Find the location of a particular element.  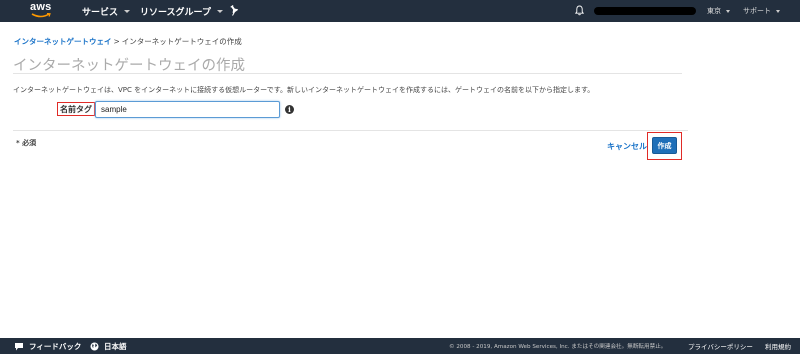

name-tag-input is located at coordinates (187, 109).